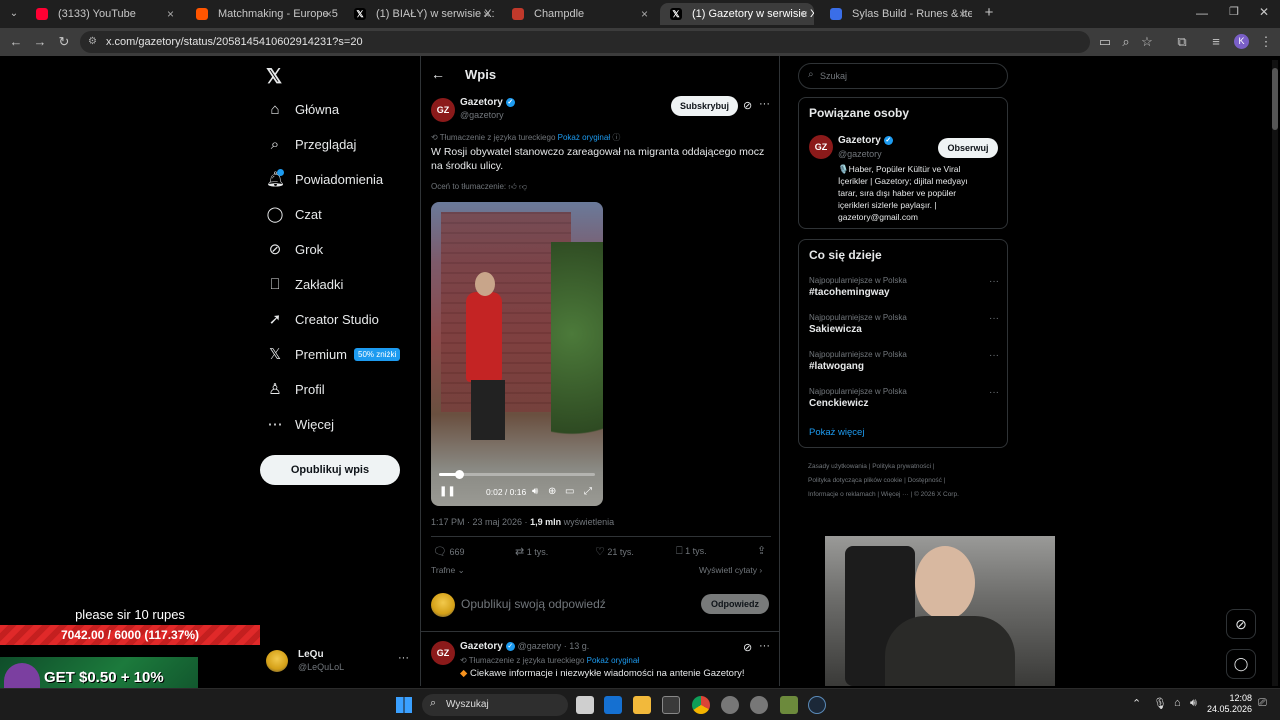  I want to click on file-explorer-icon, so click(642, 705).